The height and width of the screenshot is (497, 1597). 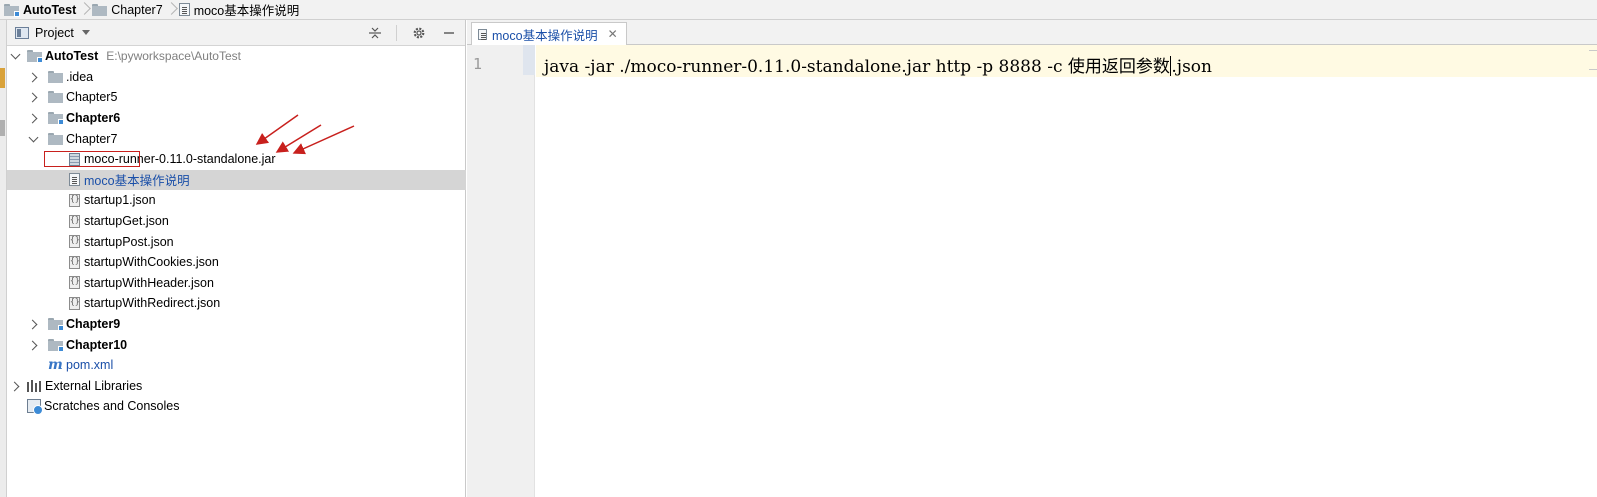 What do you see at coordinates (382, 33) in the screenshot?
I see `collapse-all-button` at bounding box center [382, 33].